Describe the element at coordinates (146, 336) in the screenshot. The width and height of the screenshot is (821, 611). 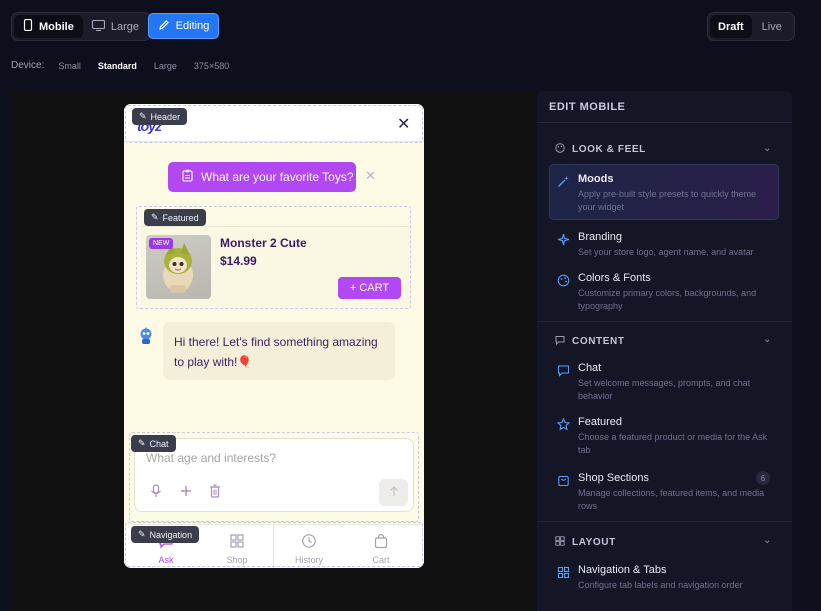
I see `bot-avatar-icon` at that location.